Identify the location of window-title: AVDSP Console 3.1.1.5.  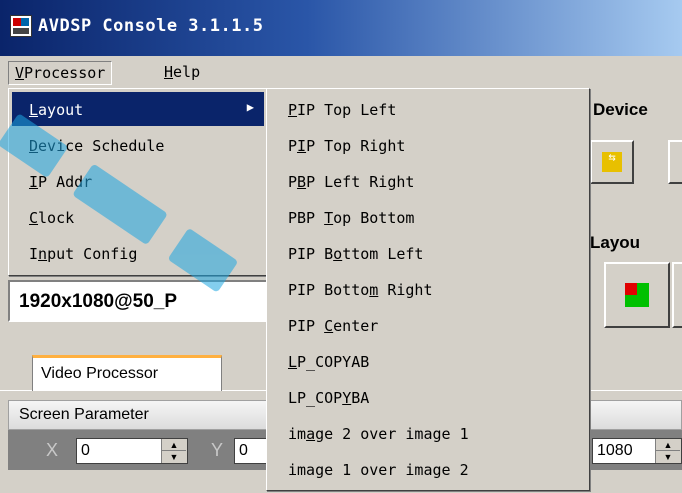
(151, 26).